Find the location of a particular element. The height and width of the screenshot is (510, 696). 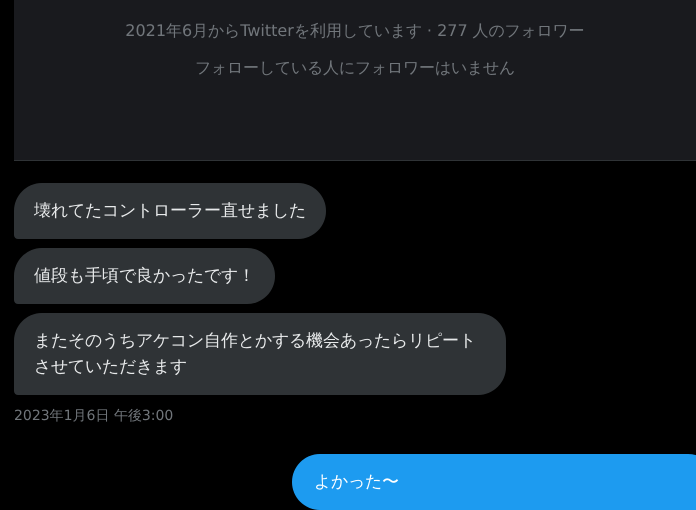

message-timestamp: 2023年1月6日 午後3:00 is located at coordinates (94, 416).